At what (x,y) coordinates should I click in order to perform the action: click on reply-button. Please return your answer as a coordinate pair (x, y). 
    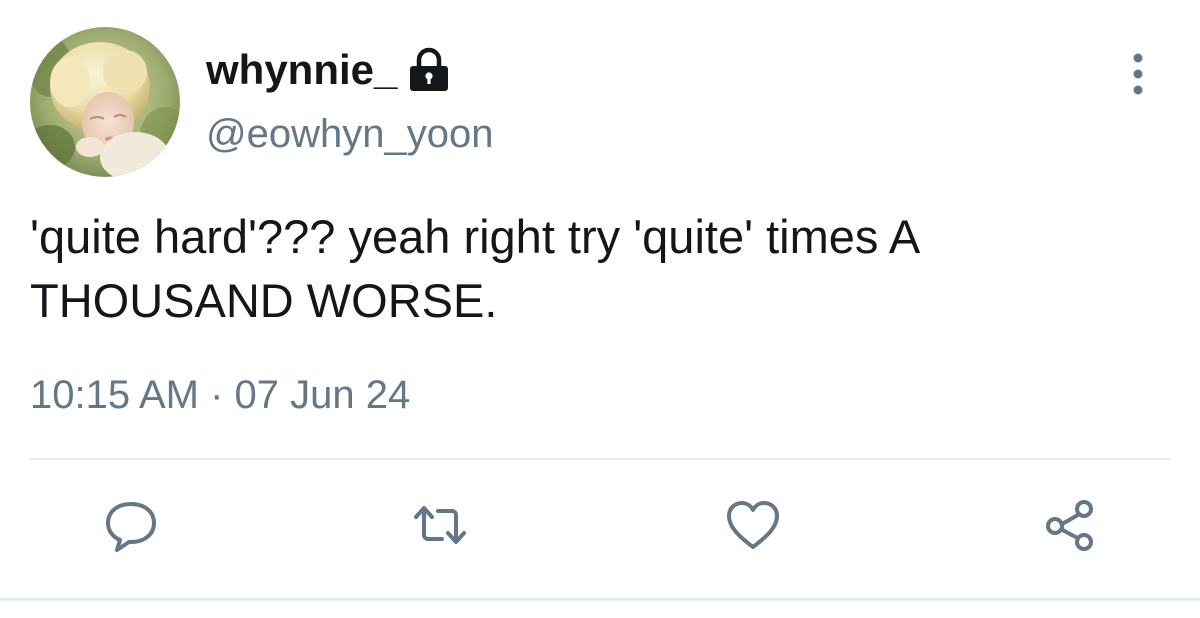
    Looking at the image, I should click on (131, 525).